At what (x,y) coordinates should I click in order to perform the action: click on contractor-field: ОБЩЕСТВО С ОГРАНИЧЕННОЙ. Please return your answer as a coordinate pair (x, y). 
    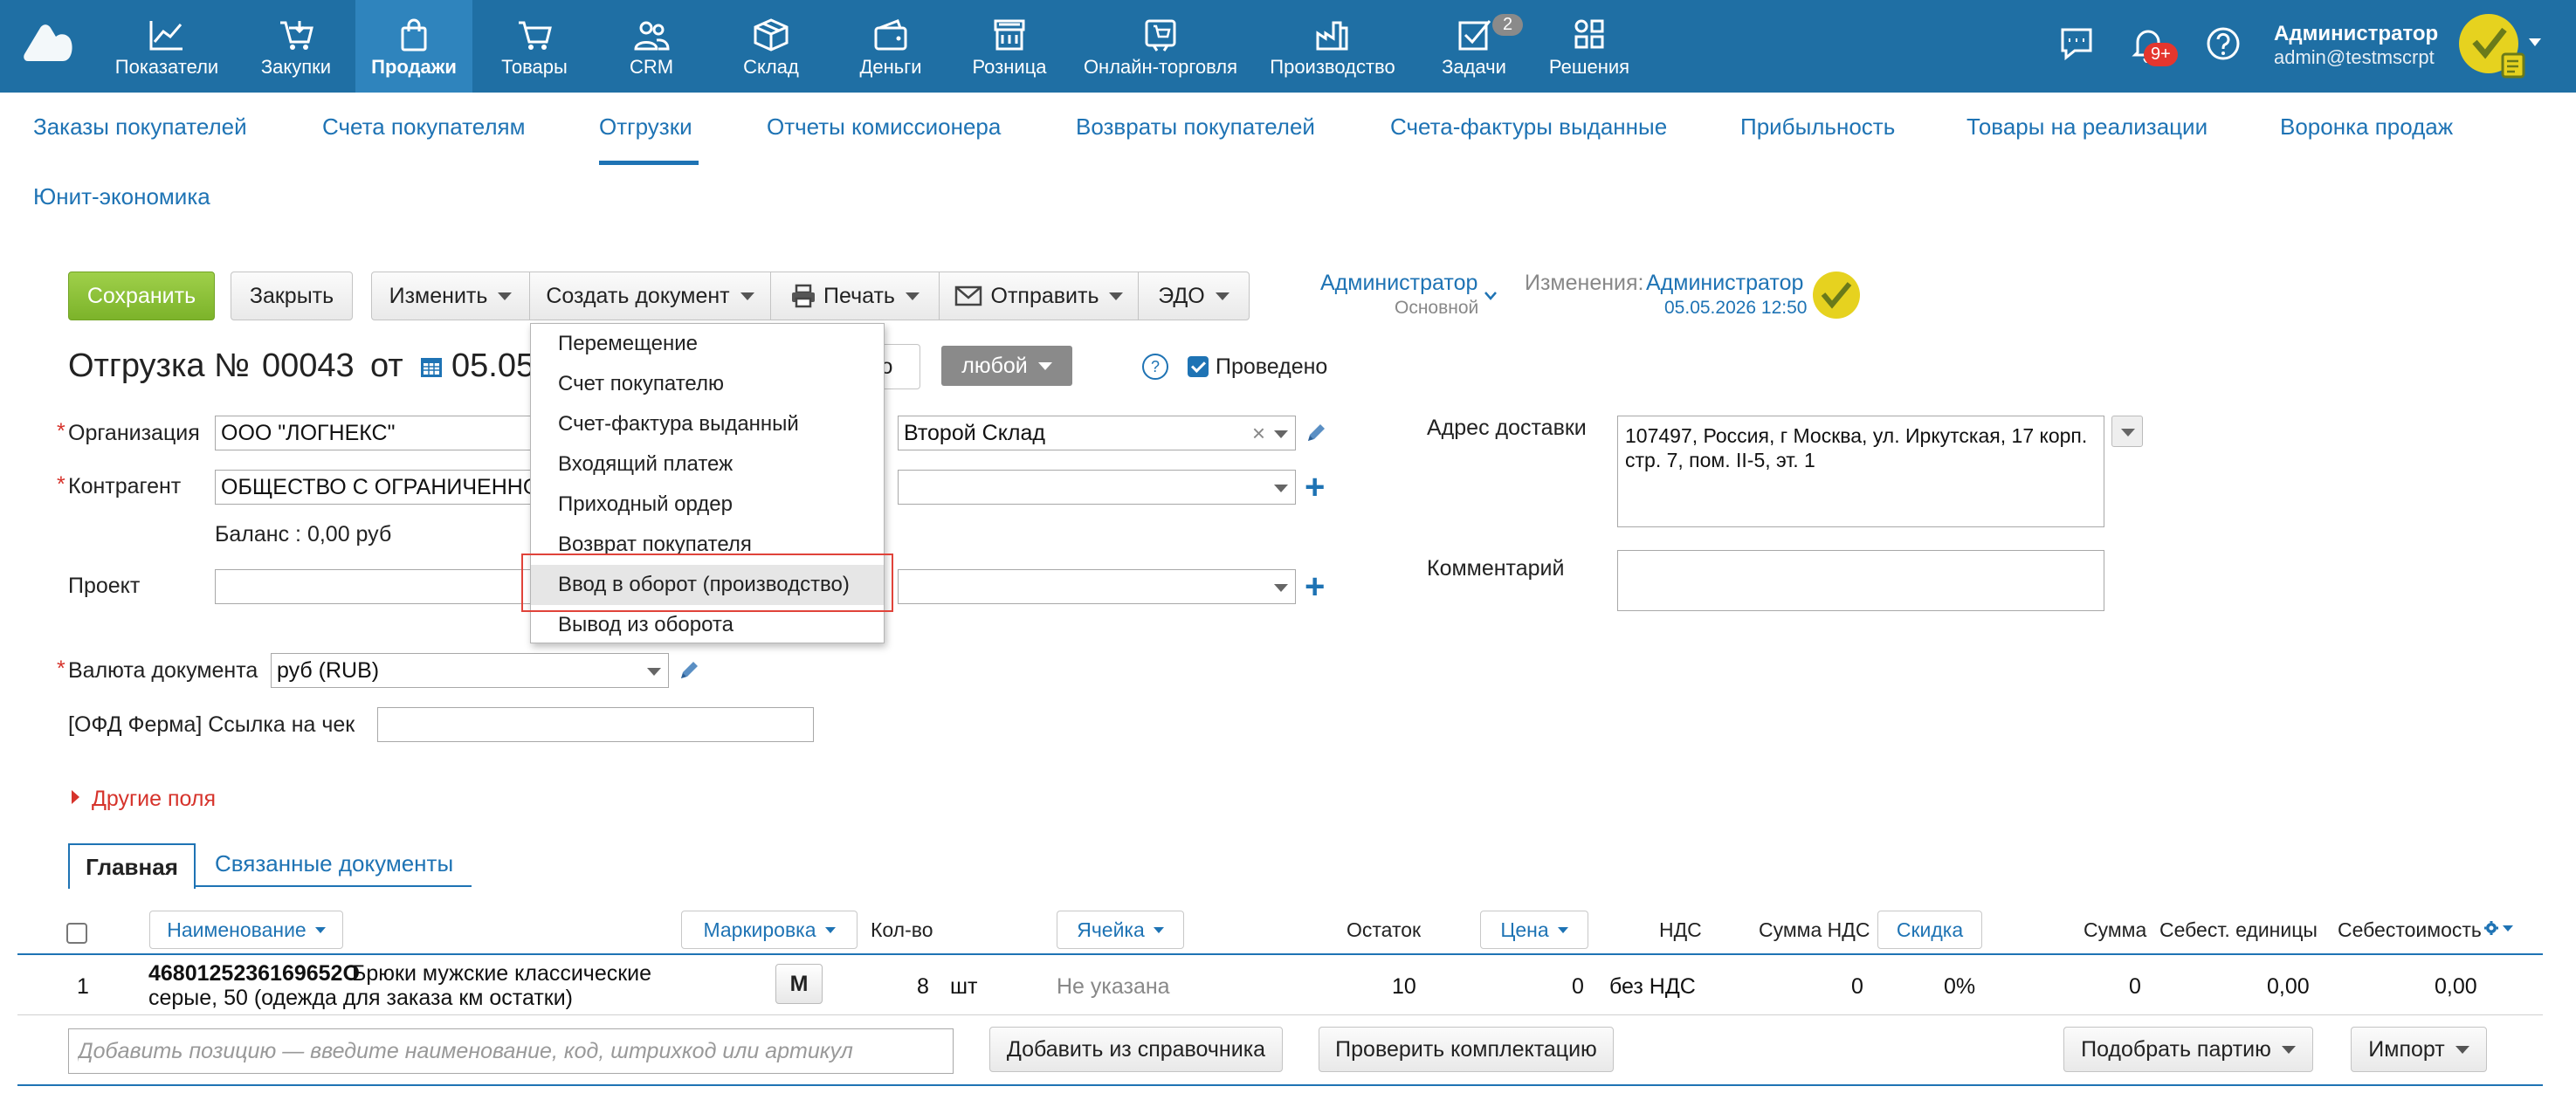
    Looking at the image, I should click on (376, 487).